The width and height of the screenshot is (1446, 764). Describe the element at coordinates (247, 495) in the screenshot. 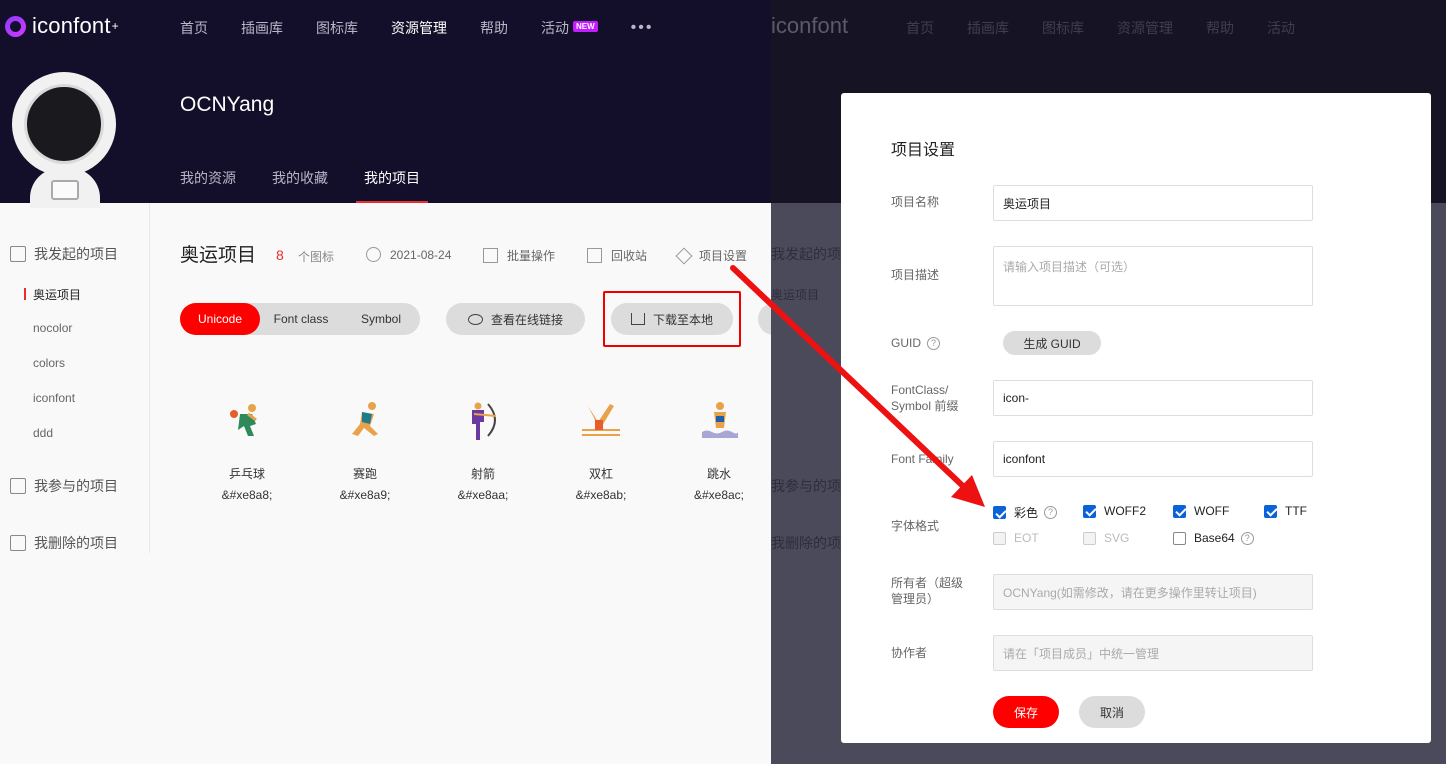

I see `icon-code: &#xe8a8;` at that location.